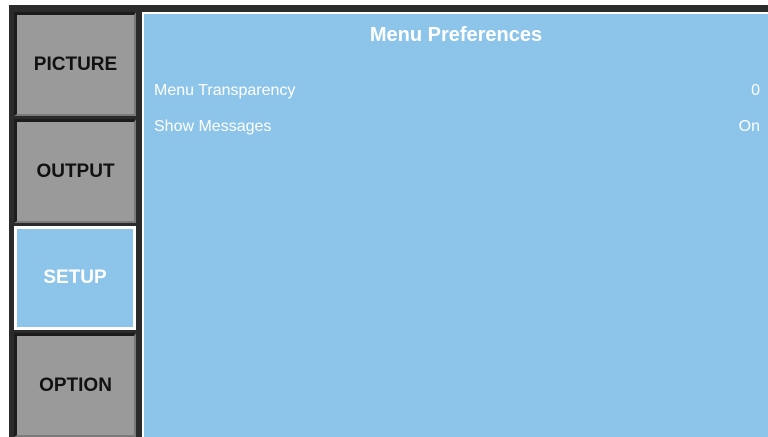 Image resolution: width=768 pixels, height=437 pixels. I want to click on tab-setup: SETUP, so click(75, 278).